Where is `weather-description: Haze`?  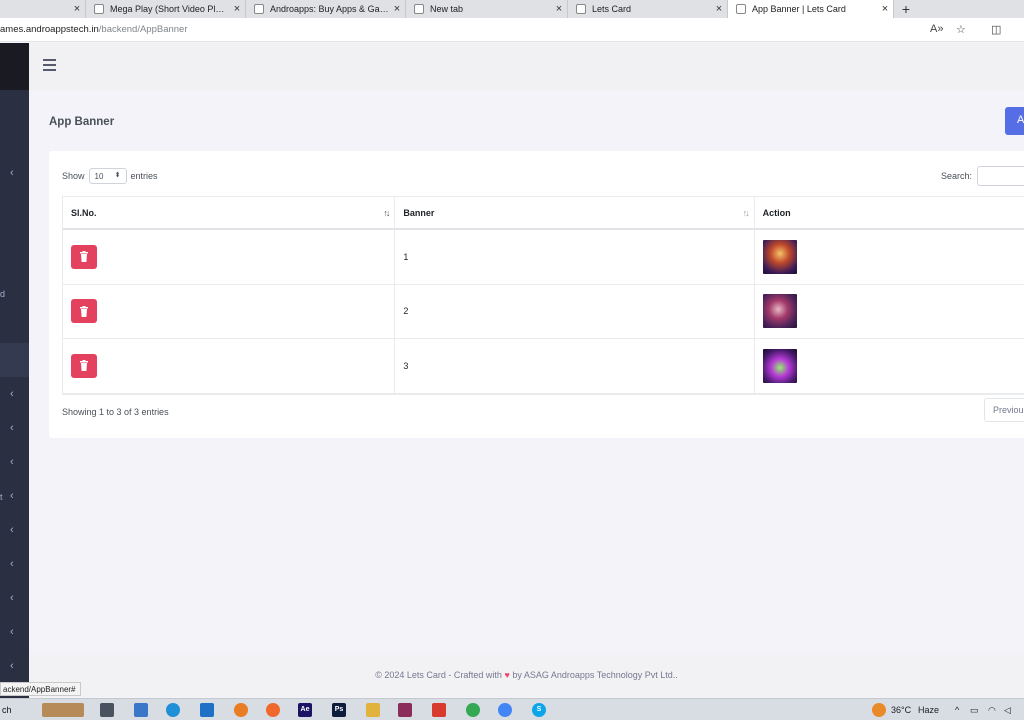 weather-description: Haze is located at coordinates (928, 710).